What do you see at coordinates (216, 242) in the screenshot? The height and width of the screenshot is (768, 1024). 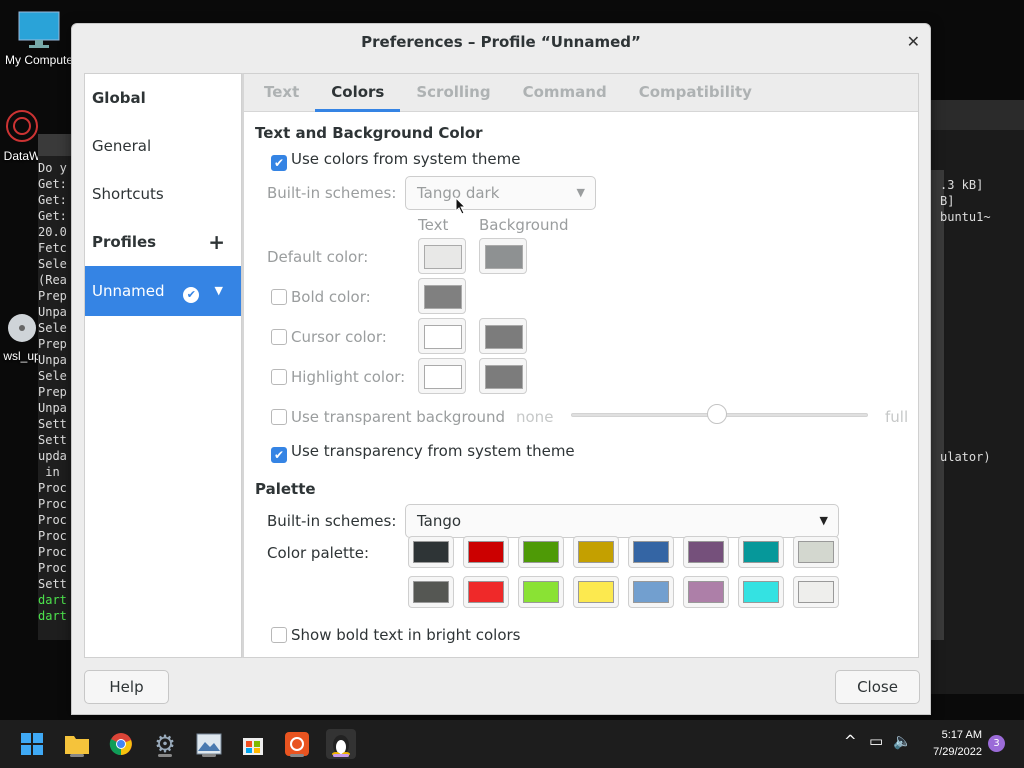 I see `add-profile-icon: +` at bounding box center [216, 242].